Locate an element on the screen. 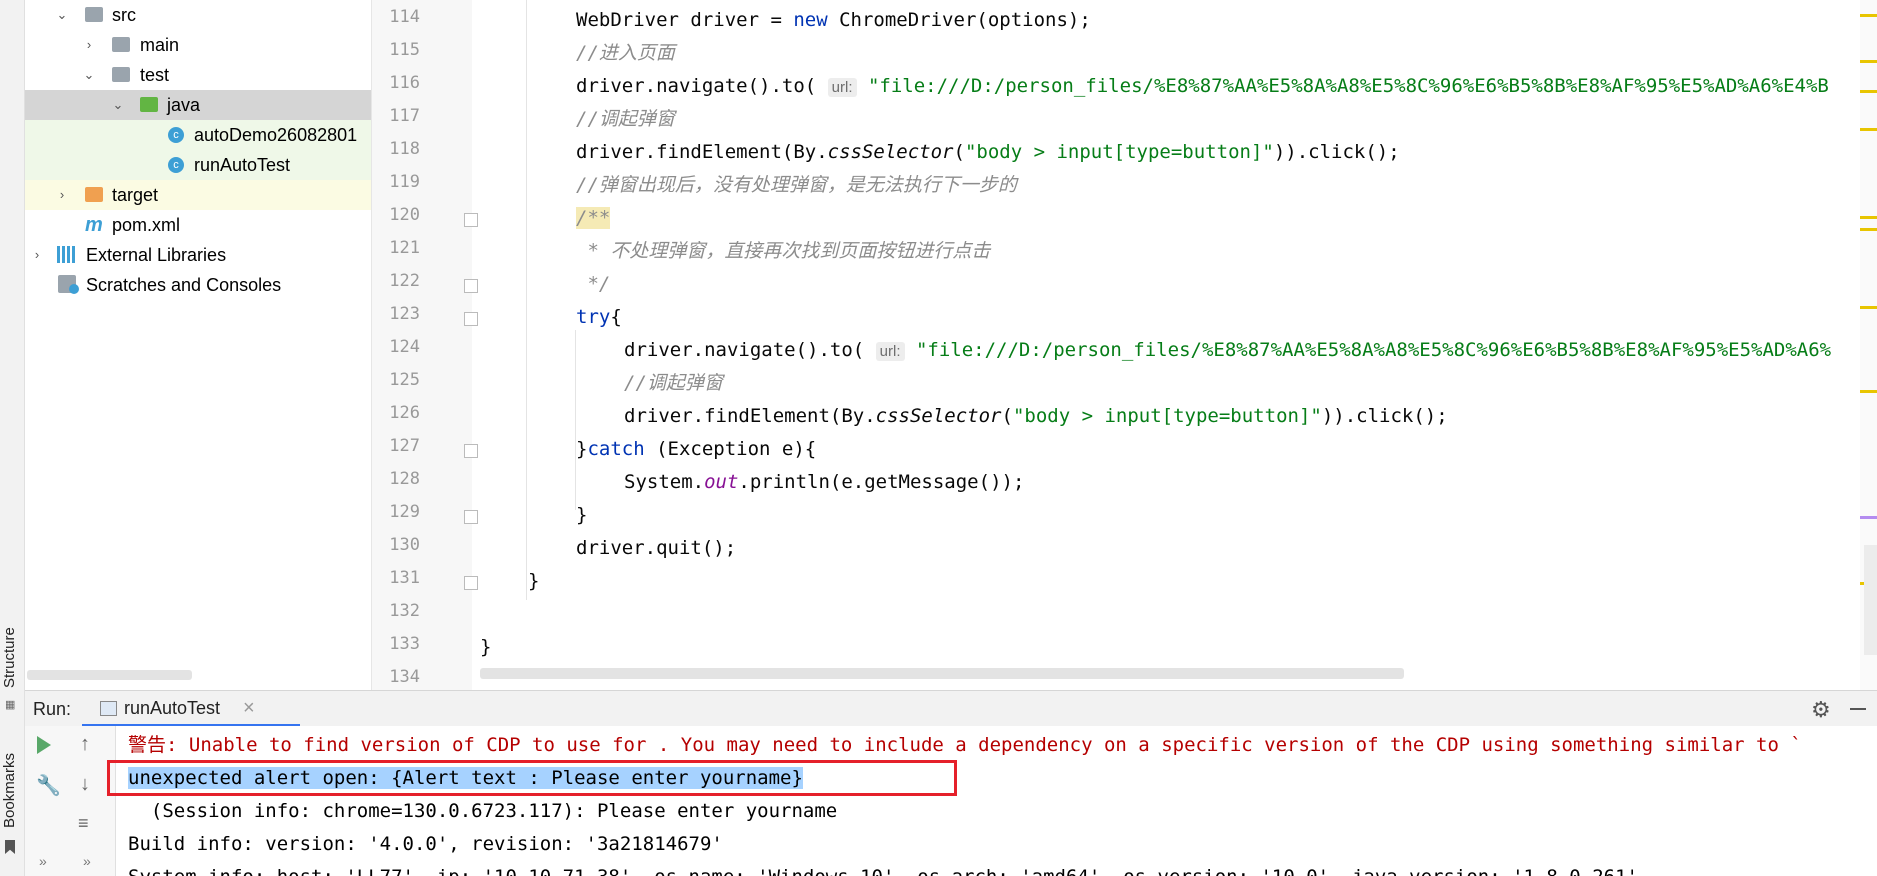  editor-horizontal-scrollbar is located at coordinates (942, 673).